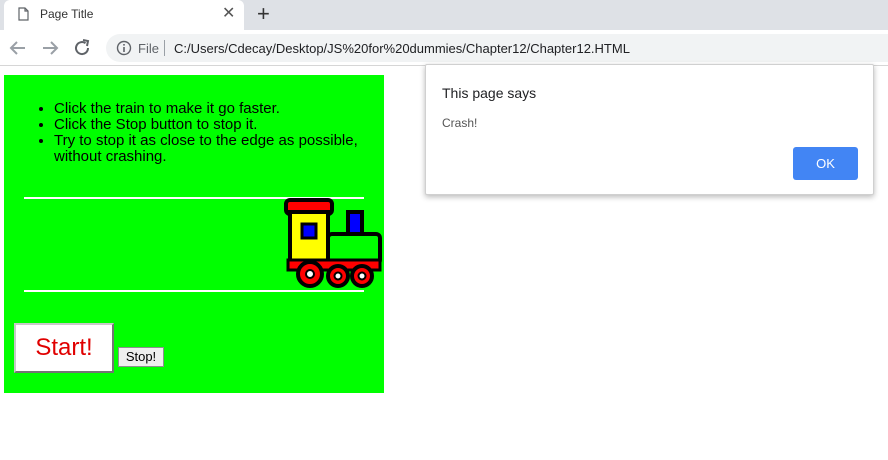  I want to click on omnibox-divider, so click(164, 48).